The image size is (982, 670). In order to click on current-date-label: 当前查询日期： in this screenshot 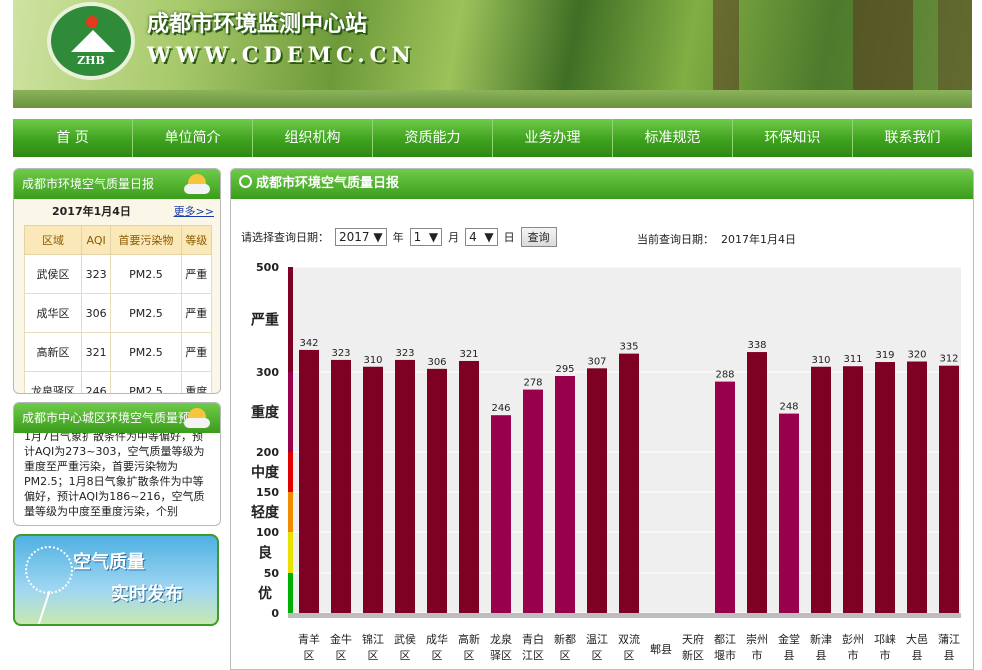, I will do `click(675, 239)`.